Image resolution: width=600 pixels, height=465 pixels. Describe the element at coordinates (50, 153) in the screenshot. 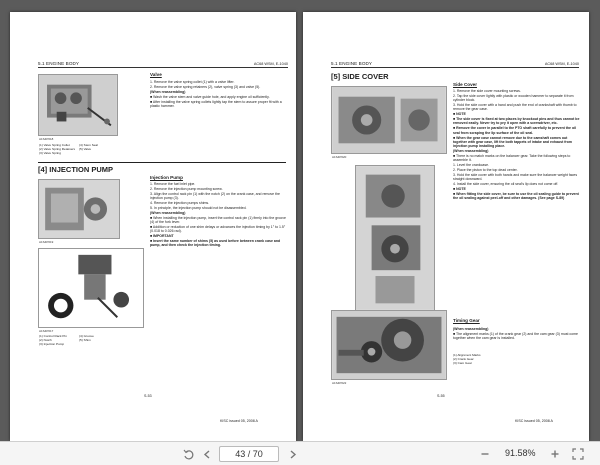

I see `legend-item: (3) Valve Spring` at that location.